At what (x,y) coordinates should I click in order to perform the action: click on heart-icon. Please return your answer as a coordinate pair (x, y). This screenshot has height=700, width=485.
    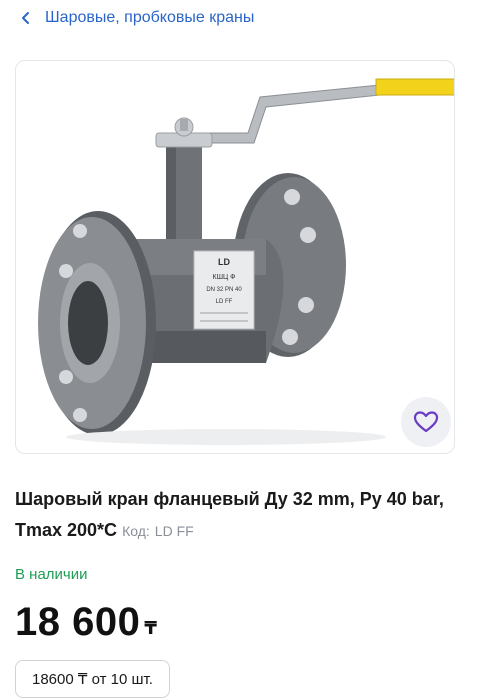
    Looking at the image, I should click on (426, 422).